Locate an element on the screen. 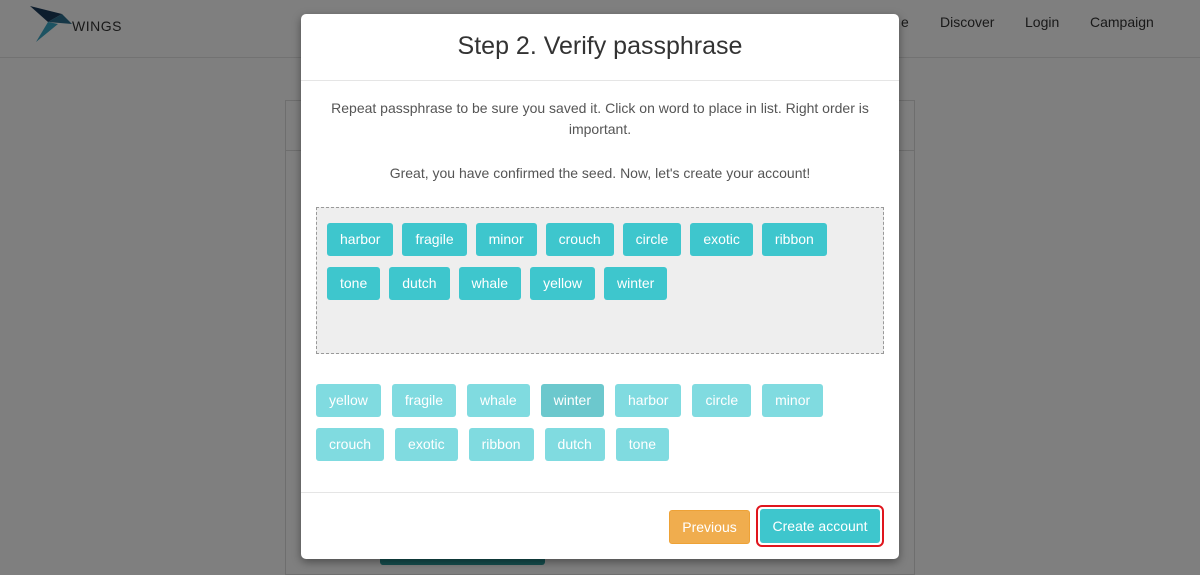 This screenshot has width=1200, height=575. pool-word: ribbon is located at coordinates (501, 444).